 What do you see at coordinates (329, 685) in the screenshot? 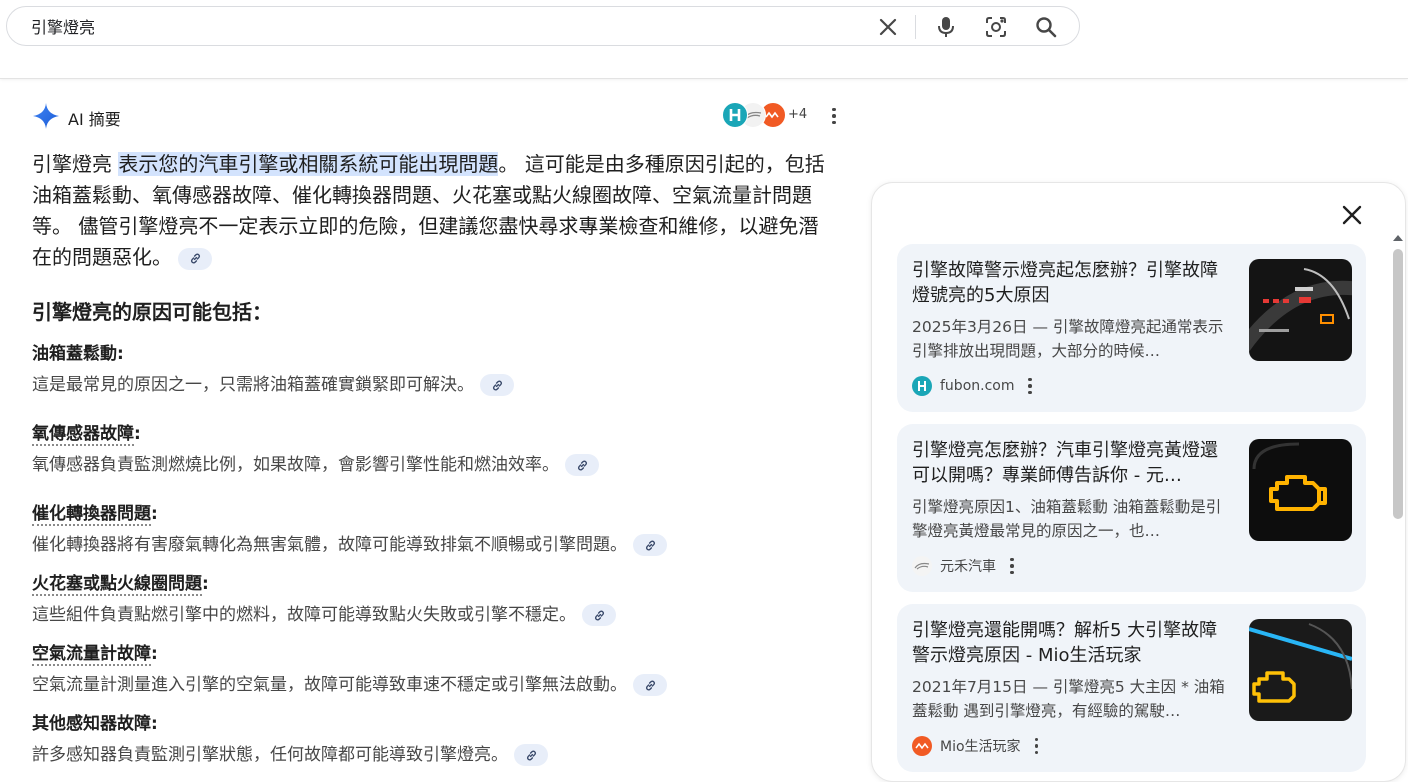
I see `reason-desc: 空氣流量計測量進入引擎的空氣量，故障可能導致車速不穩定或引擎無法啟動。` at bounding box center [329, 685].